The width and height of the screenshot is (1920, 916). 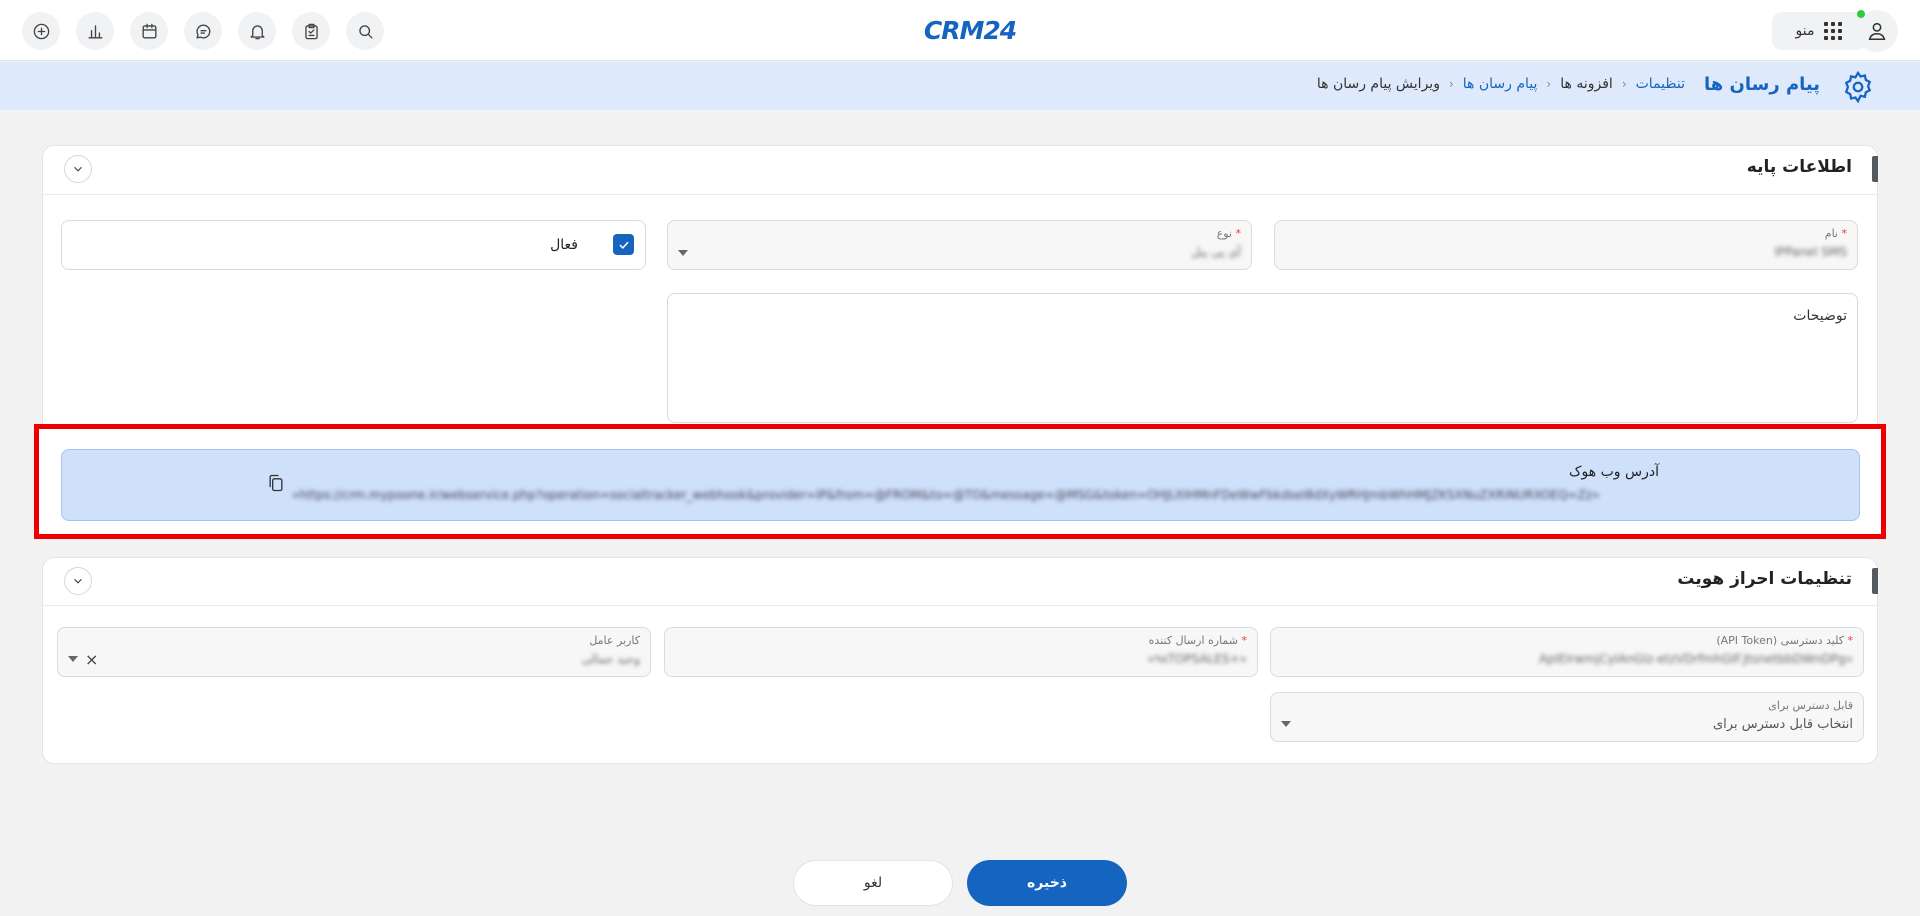 I want to click on api-token-label-text: کلید دسترسی (API Token), so click(x=1780, y=640).